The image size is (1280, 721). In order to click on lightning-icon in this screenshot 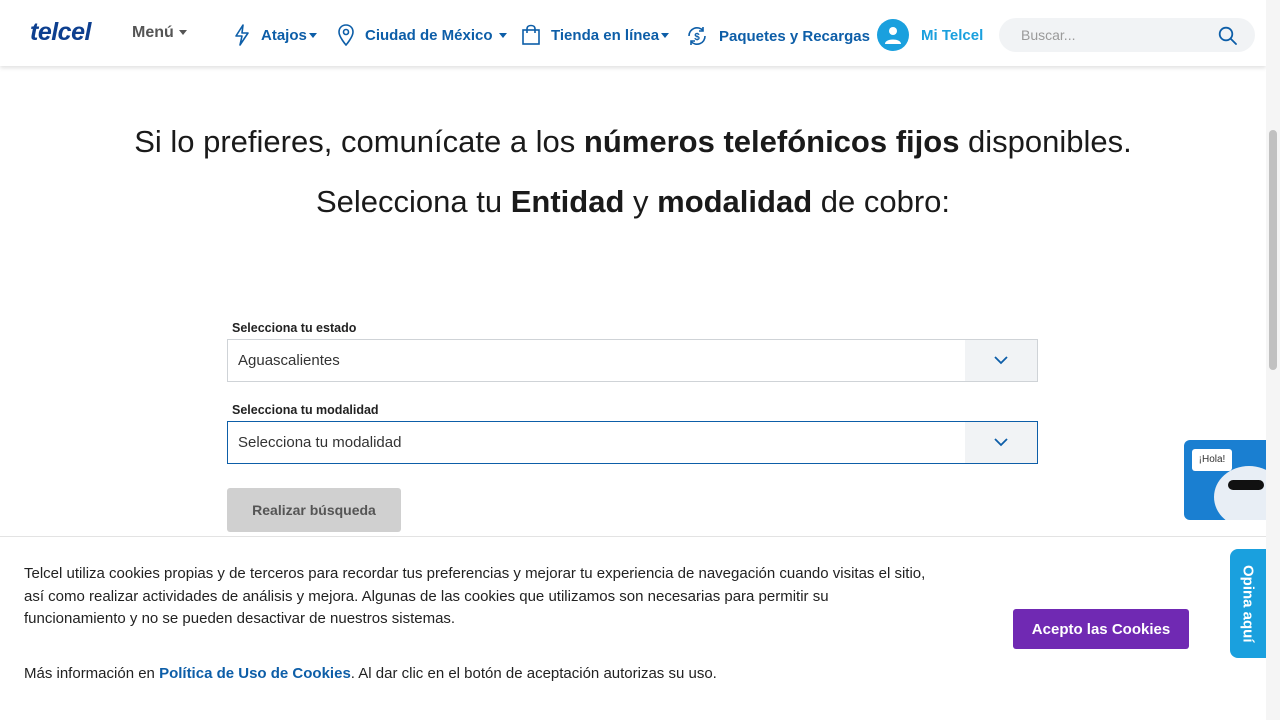, I will do `click(242, 35)`.